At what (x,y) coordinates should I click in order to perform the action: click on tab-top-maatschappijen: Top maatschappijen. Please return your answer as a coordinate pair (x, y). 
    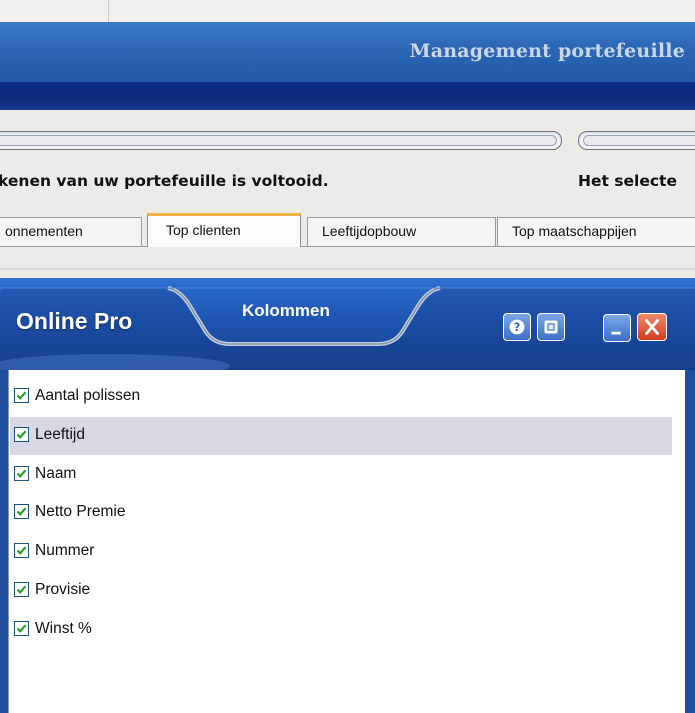
    Looking at the image, I should click on (596, 231).